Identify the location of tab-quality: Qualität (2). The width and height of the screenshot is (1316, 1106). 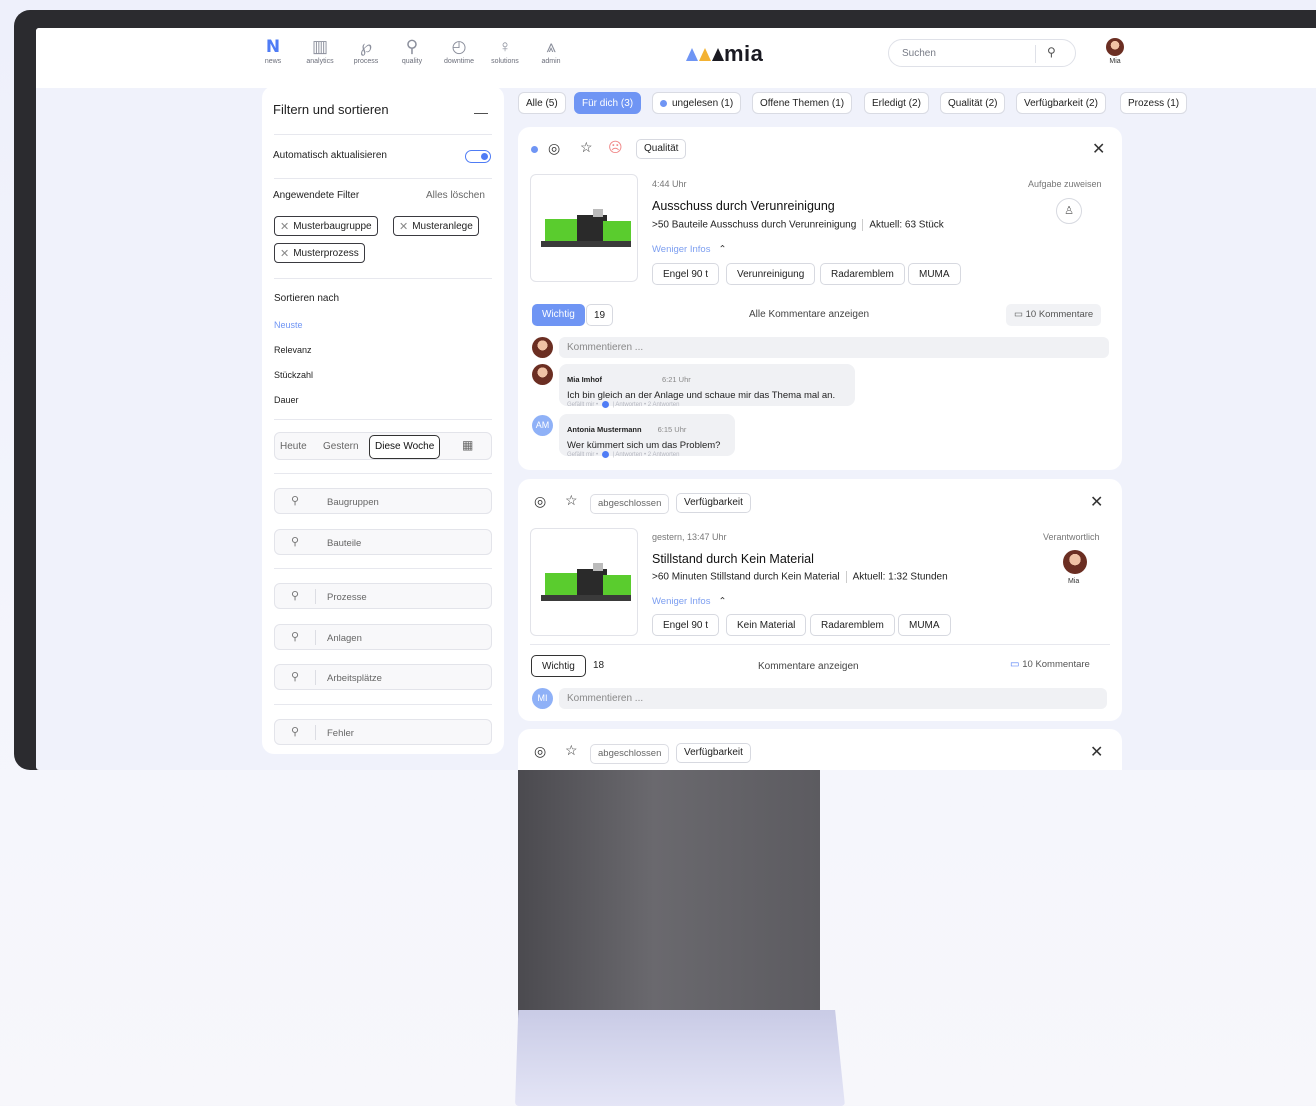
(973, 103).